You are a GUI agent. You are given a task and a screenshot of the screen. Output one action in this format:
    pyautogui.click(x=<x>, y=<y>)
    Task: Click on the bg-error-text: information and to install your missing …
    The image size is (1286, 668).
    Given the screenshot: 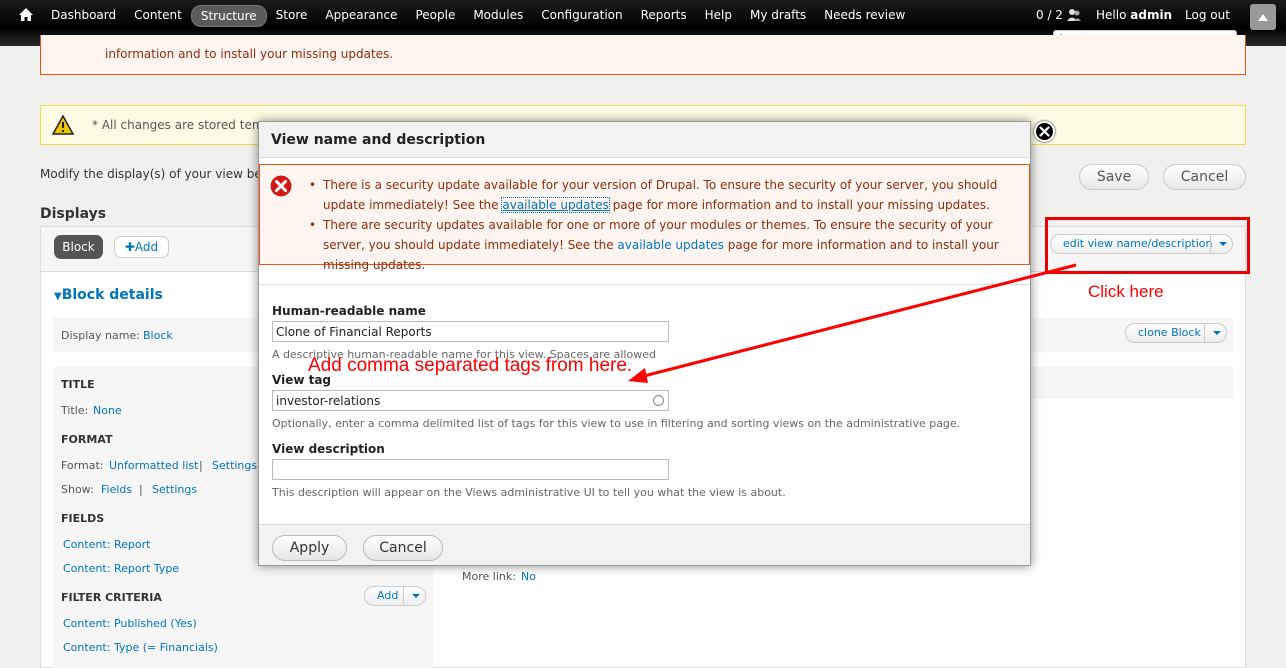 What is the action you would take?
    pyautogui.click(x=249, y=54)
    